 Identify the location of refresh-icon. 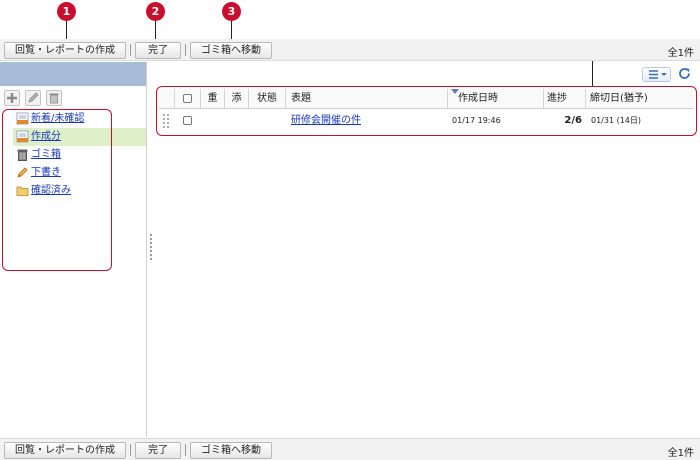
(684, 73).